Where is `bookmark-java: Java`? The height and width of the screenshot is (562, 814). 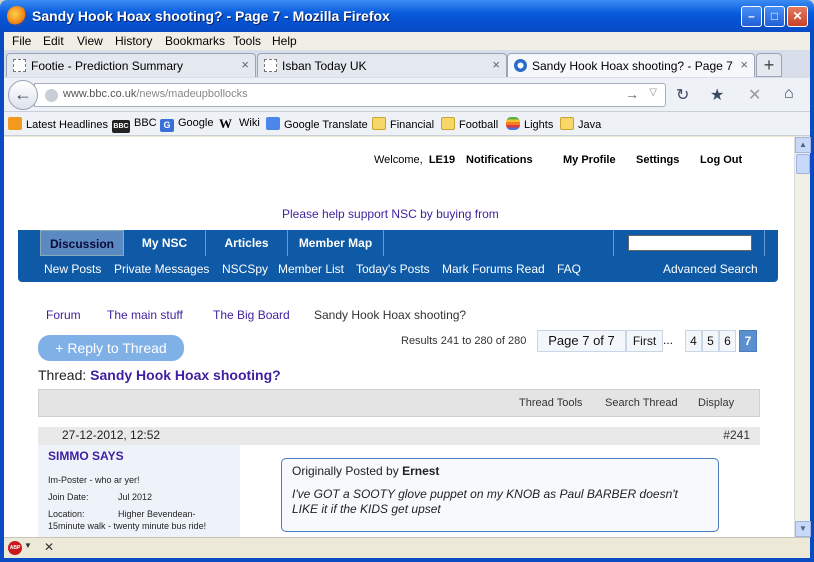 bookmark-java: Java is located at coordinates (580, 124).